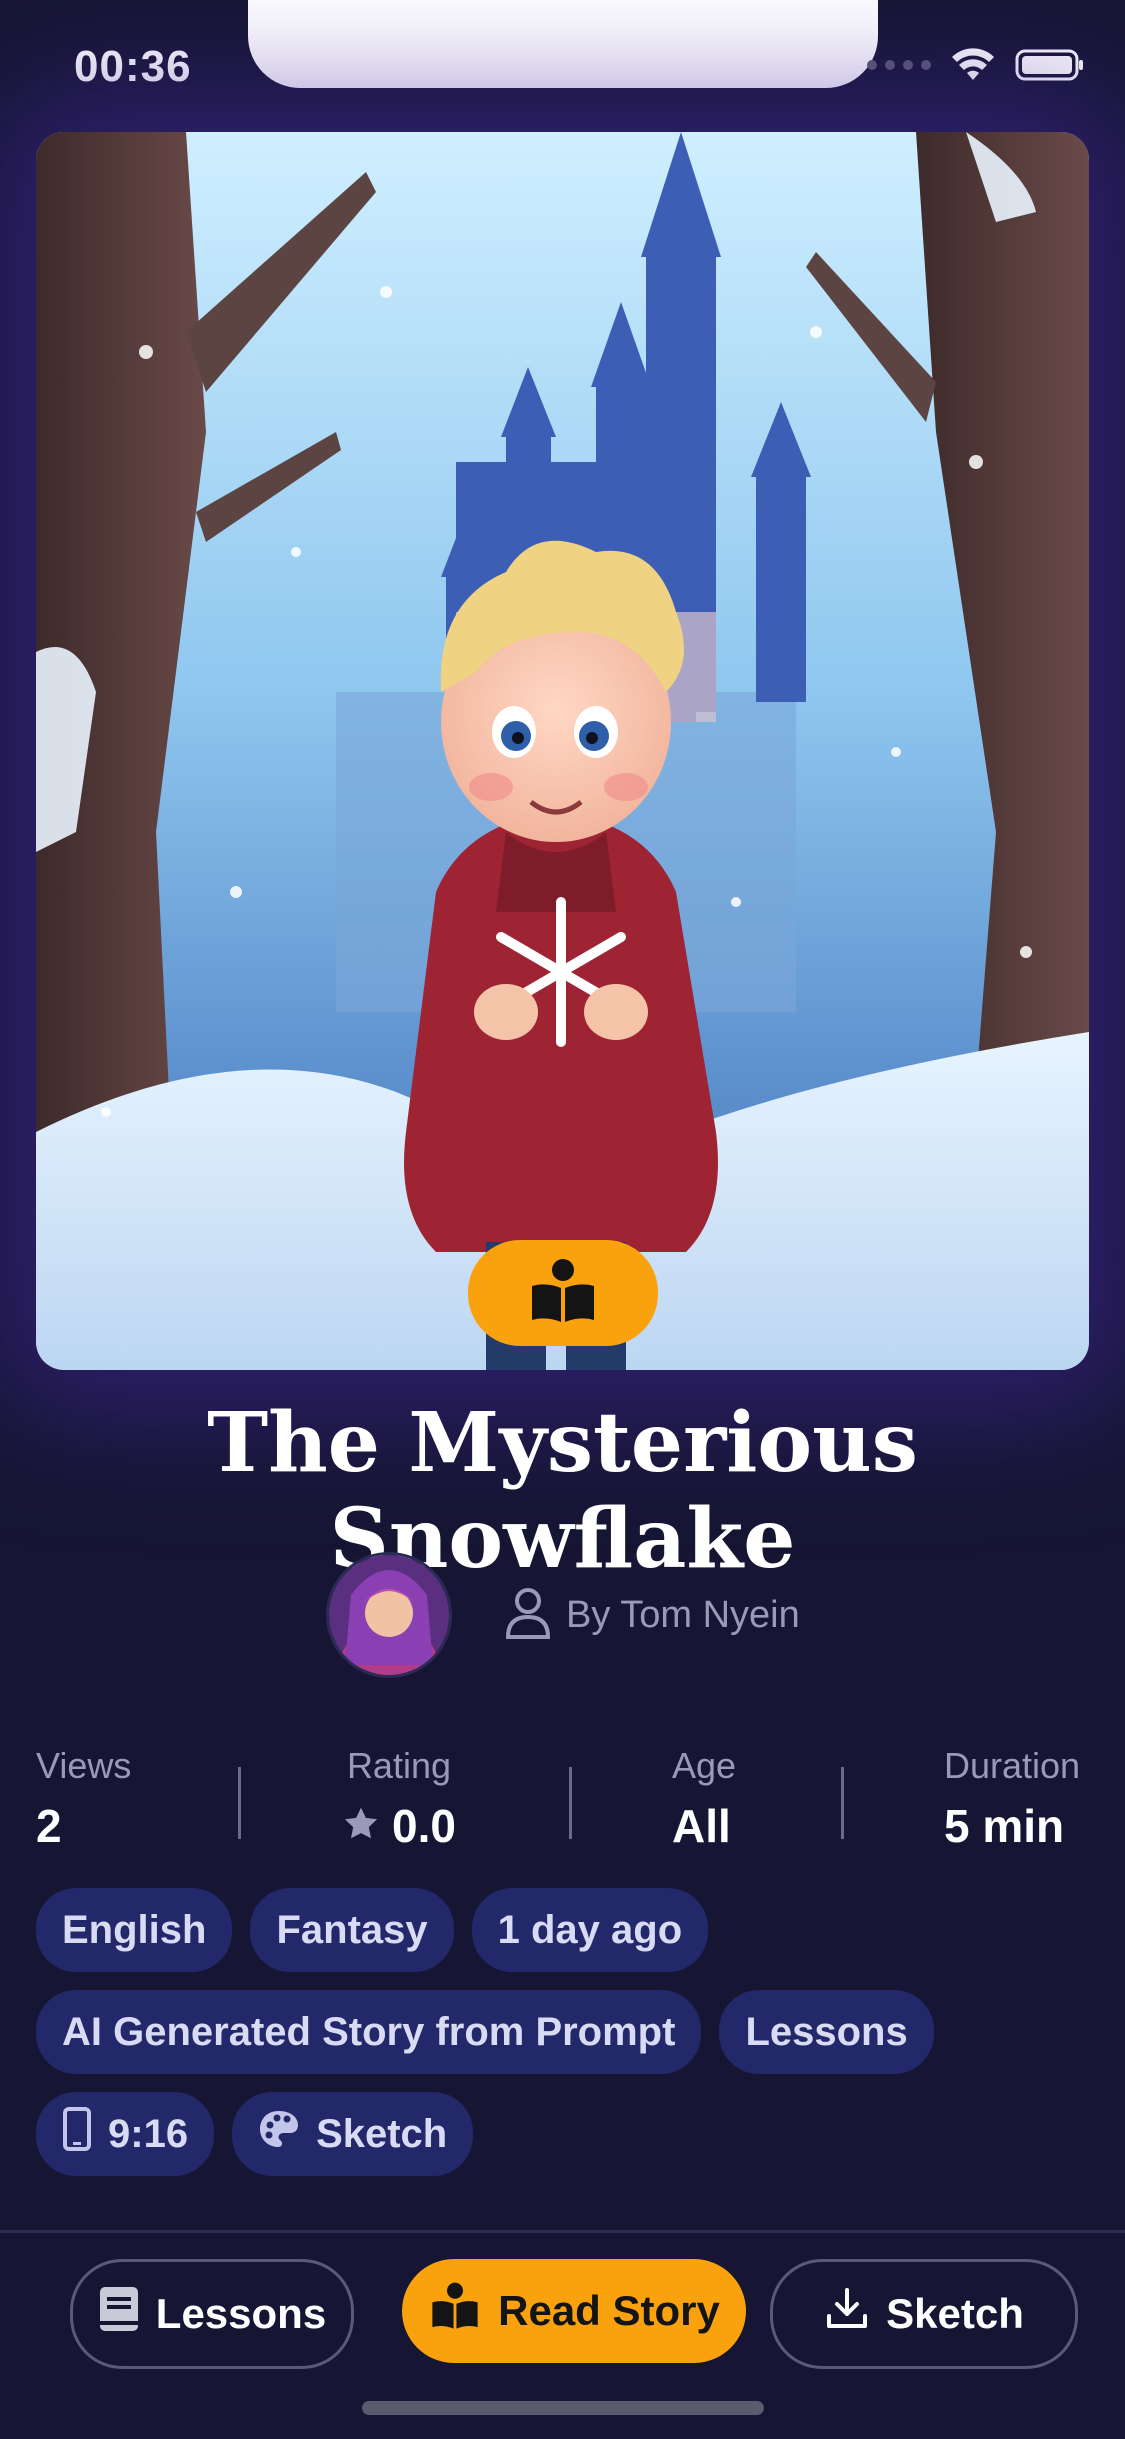 The width and height of the screenshot is (1125, 2439). I want to click on style-label: Sketch, so click(382, 2133).